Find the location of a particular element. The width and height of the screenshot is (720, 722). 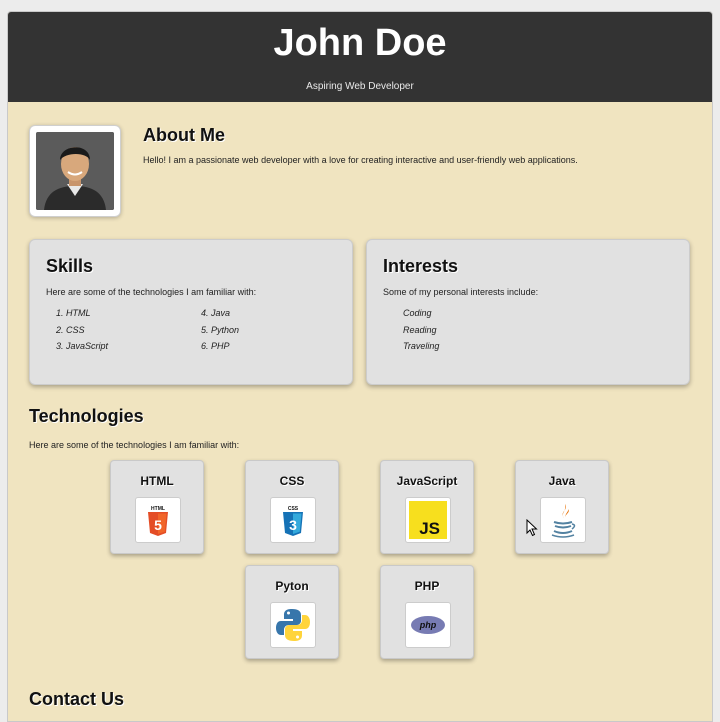

skills-list-left: 1. HTML 2. CSS 3. JavaScript is located at coordinates (82, 333).